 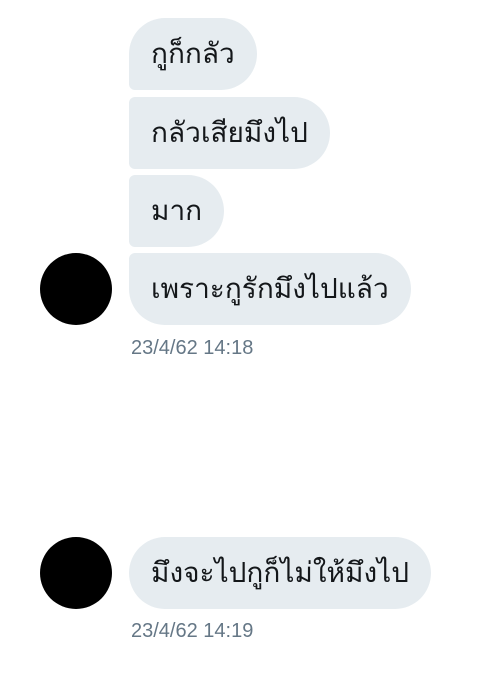 I want to click on message-bubble: กูก็กลัว, so click(x=193, y=54).